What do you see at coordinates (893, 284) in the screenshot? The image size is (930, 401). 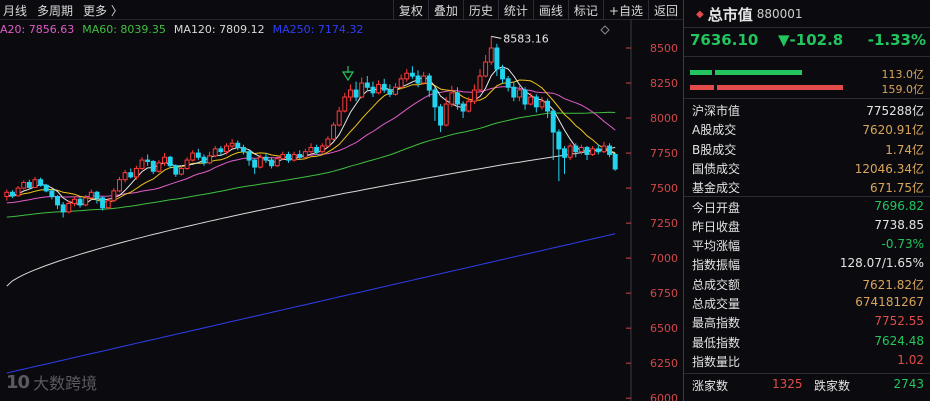 I see `stat-value: 7621.82亿` at bounding box center [893, 284].